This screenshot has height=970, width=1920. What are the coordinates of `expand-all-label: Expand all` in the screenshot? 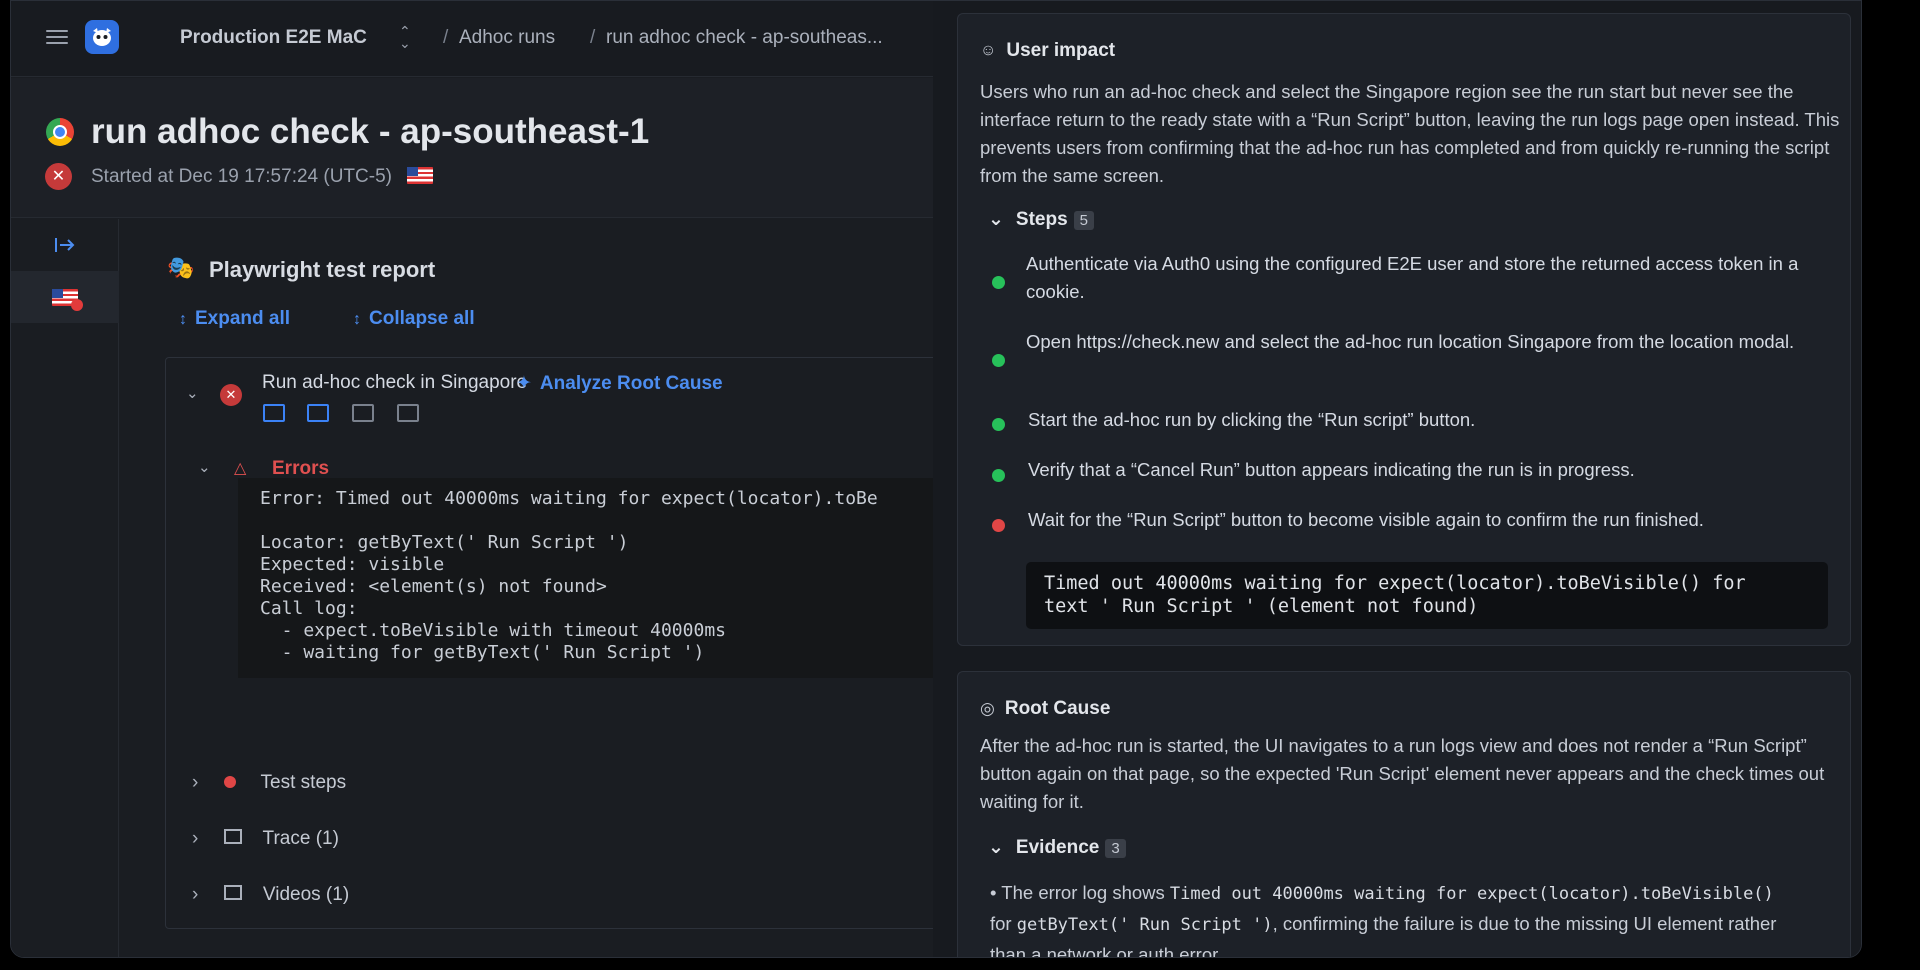 It's located at (243, 318).